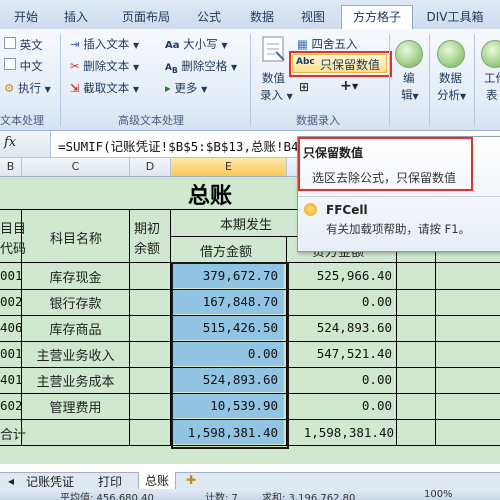  Describe the element at coordinates (438, 494) in the screenshot. I see `zoom-level: 100%` at that location.